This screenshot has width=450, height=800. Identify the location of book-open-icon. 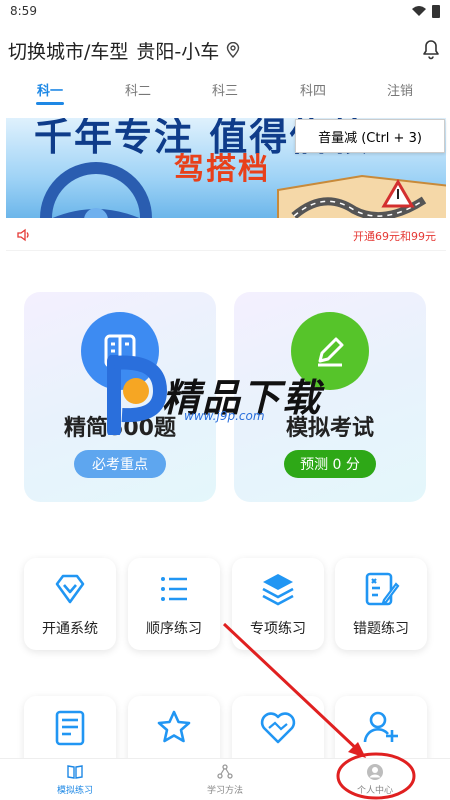
(75, 772).